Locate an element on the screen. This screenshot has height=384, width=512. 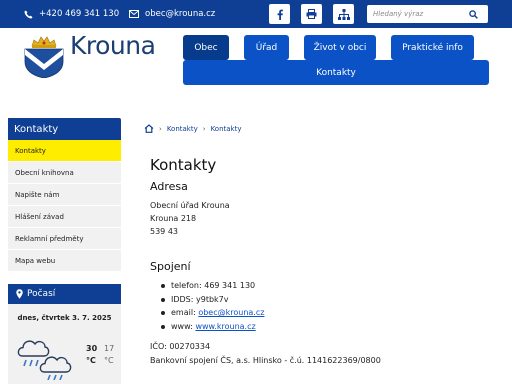
contact-idds: IDDS: y9tbk7v is located at coordinates (211, 300).